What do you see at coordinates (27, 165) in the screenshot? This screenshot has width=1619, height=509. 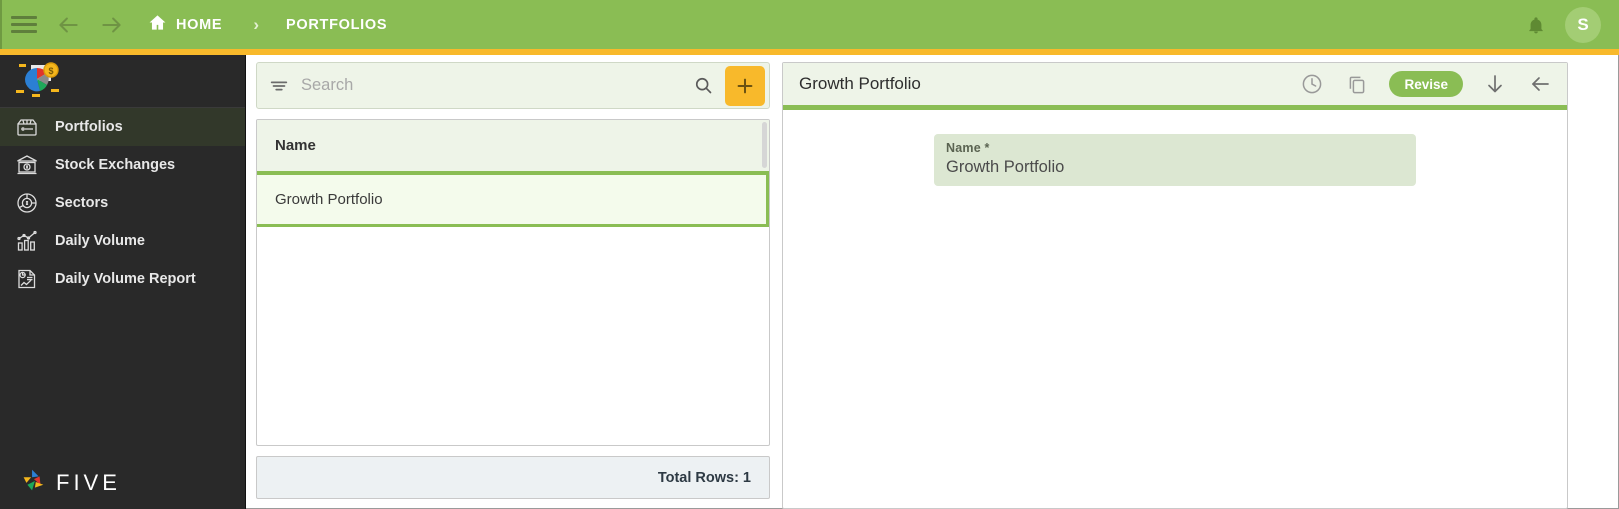 I see `bank-icon` at bounding box center [27, 165].